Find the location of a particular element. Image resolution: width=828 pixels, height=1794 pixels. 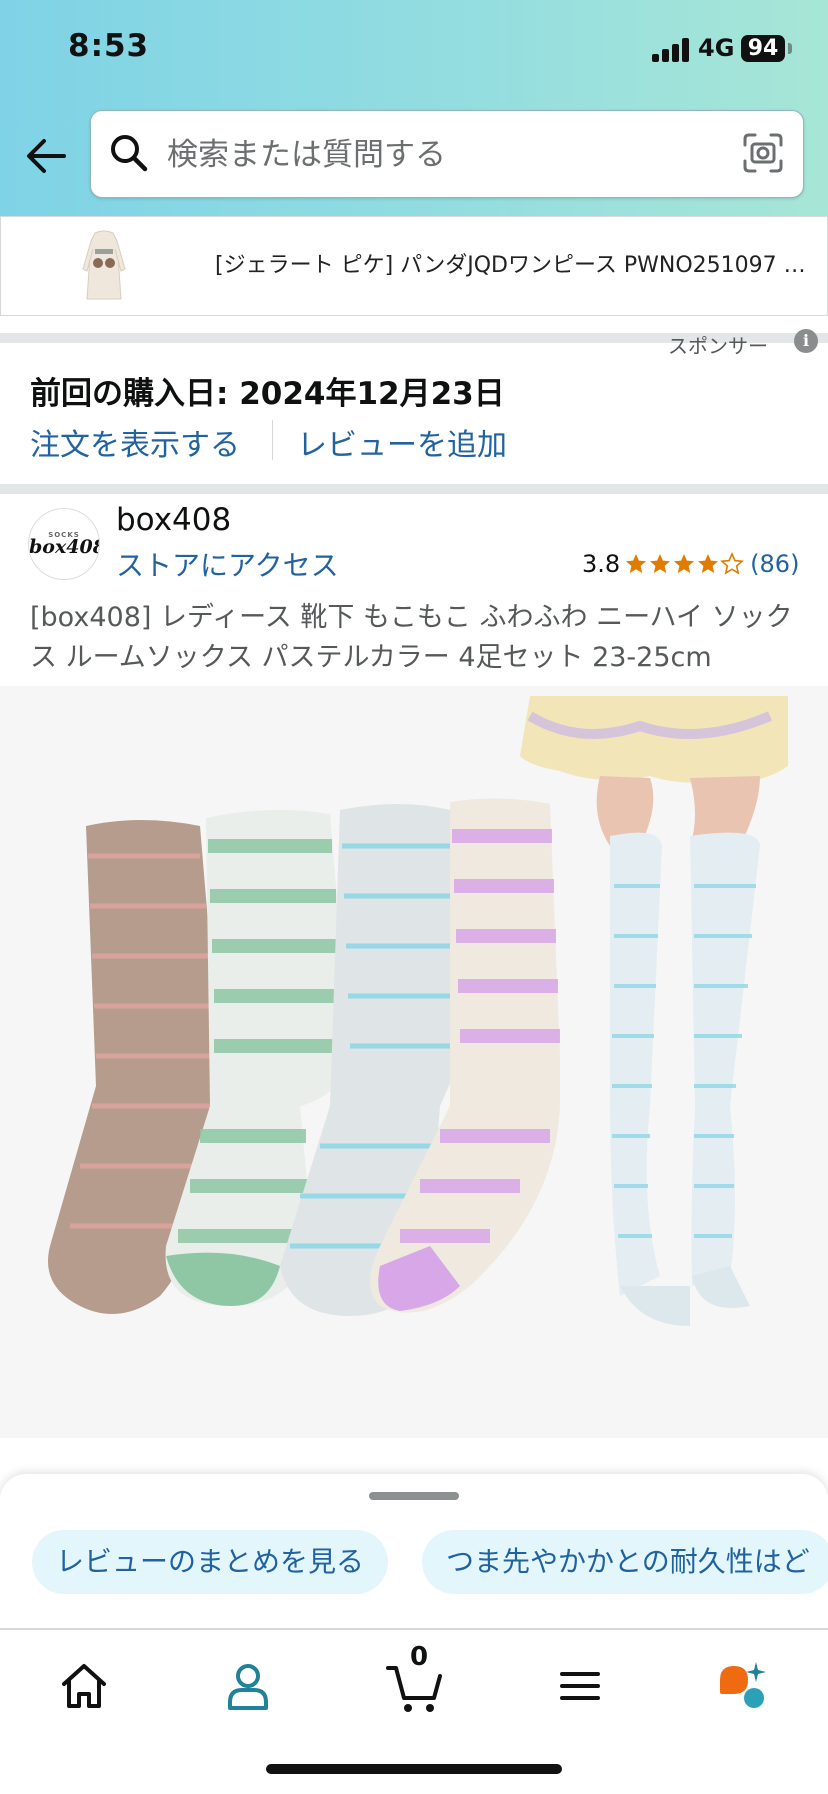

camera-scan-icon is located at coordinates (763, 153).